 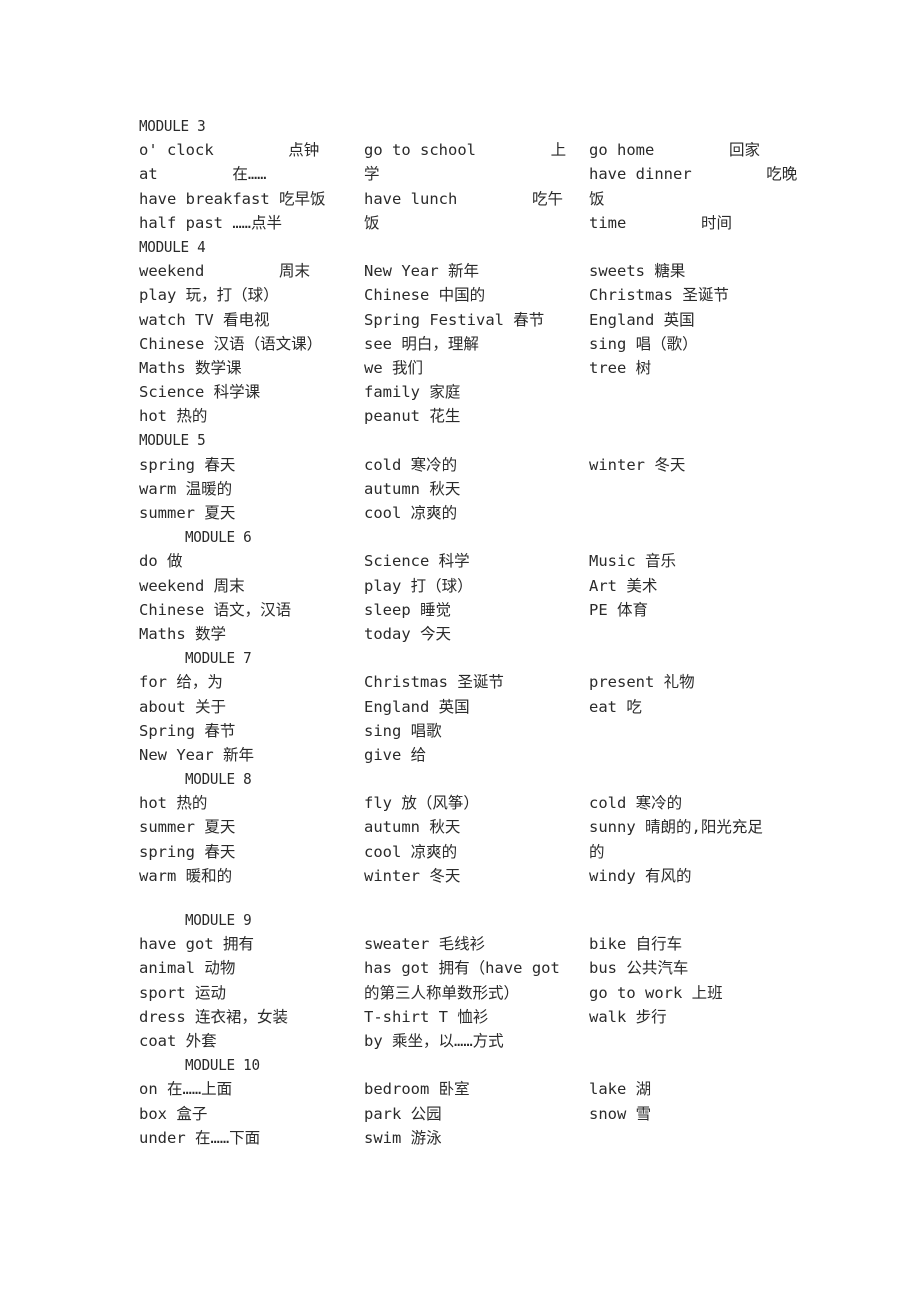 I want to click on vocab-entry: sing 唱歌, so click(x=403, y=730).